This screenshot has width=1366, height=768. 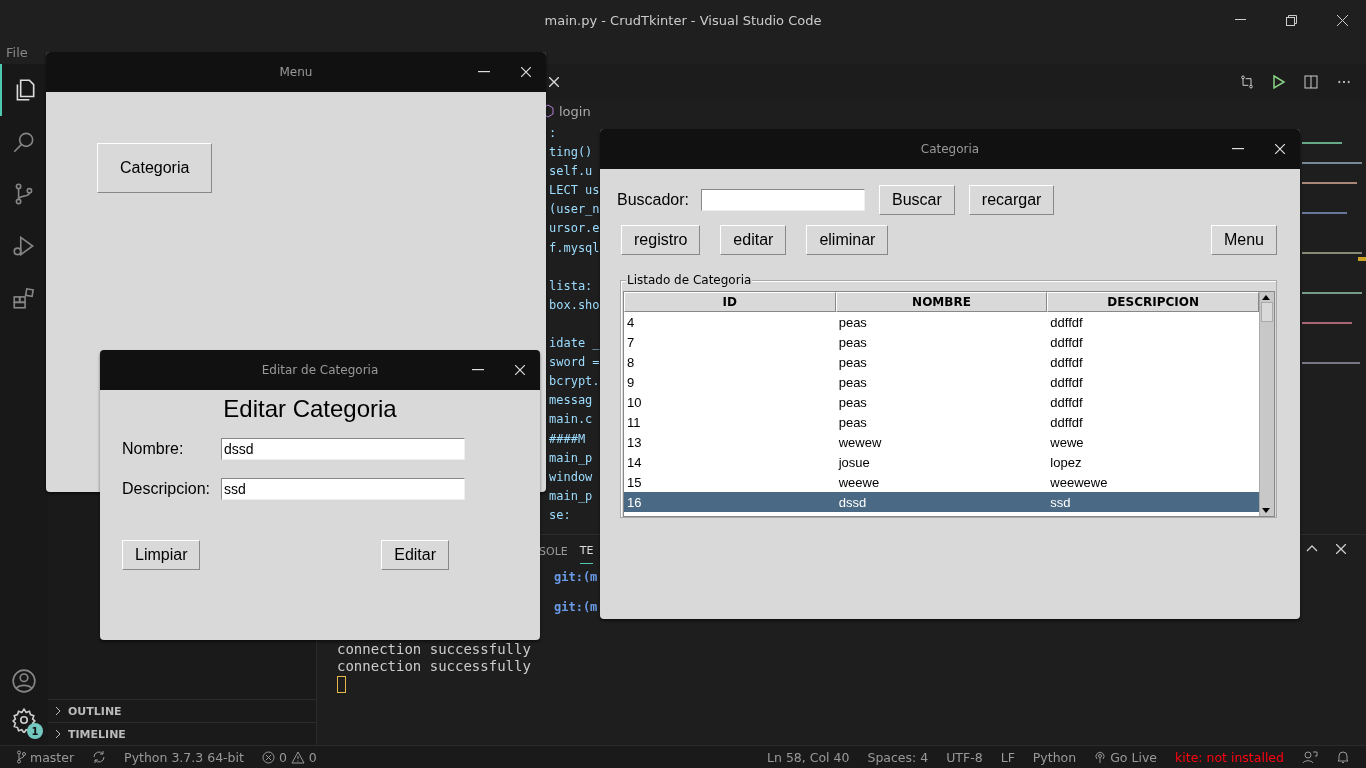 What do you see at coordinates (1067, 442) in the screenshot?
I see `table-cell-text: wewe` at bounding box center [1067, 442].